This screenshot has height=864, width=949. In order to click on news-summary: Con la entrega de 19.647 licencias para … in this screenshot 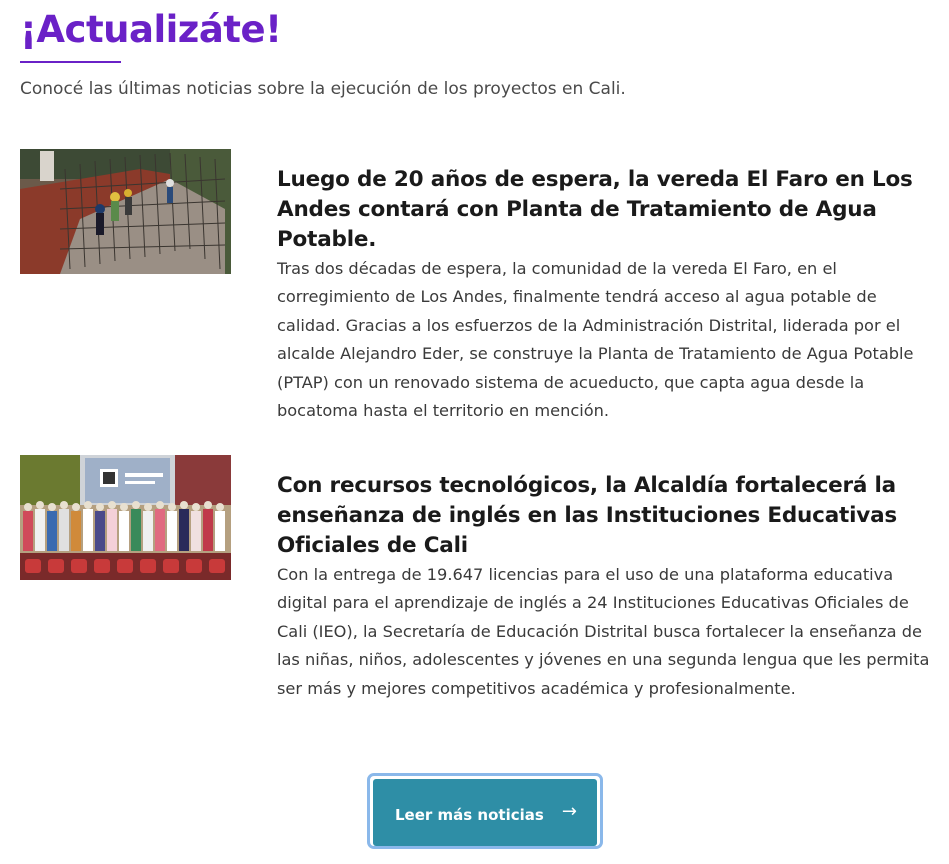, I will do `click(603, 631)`.